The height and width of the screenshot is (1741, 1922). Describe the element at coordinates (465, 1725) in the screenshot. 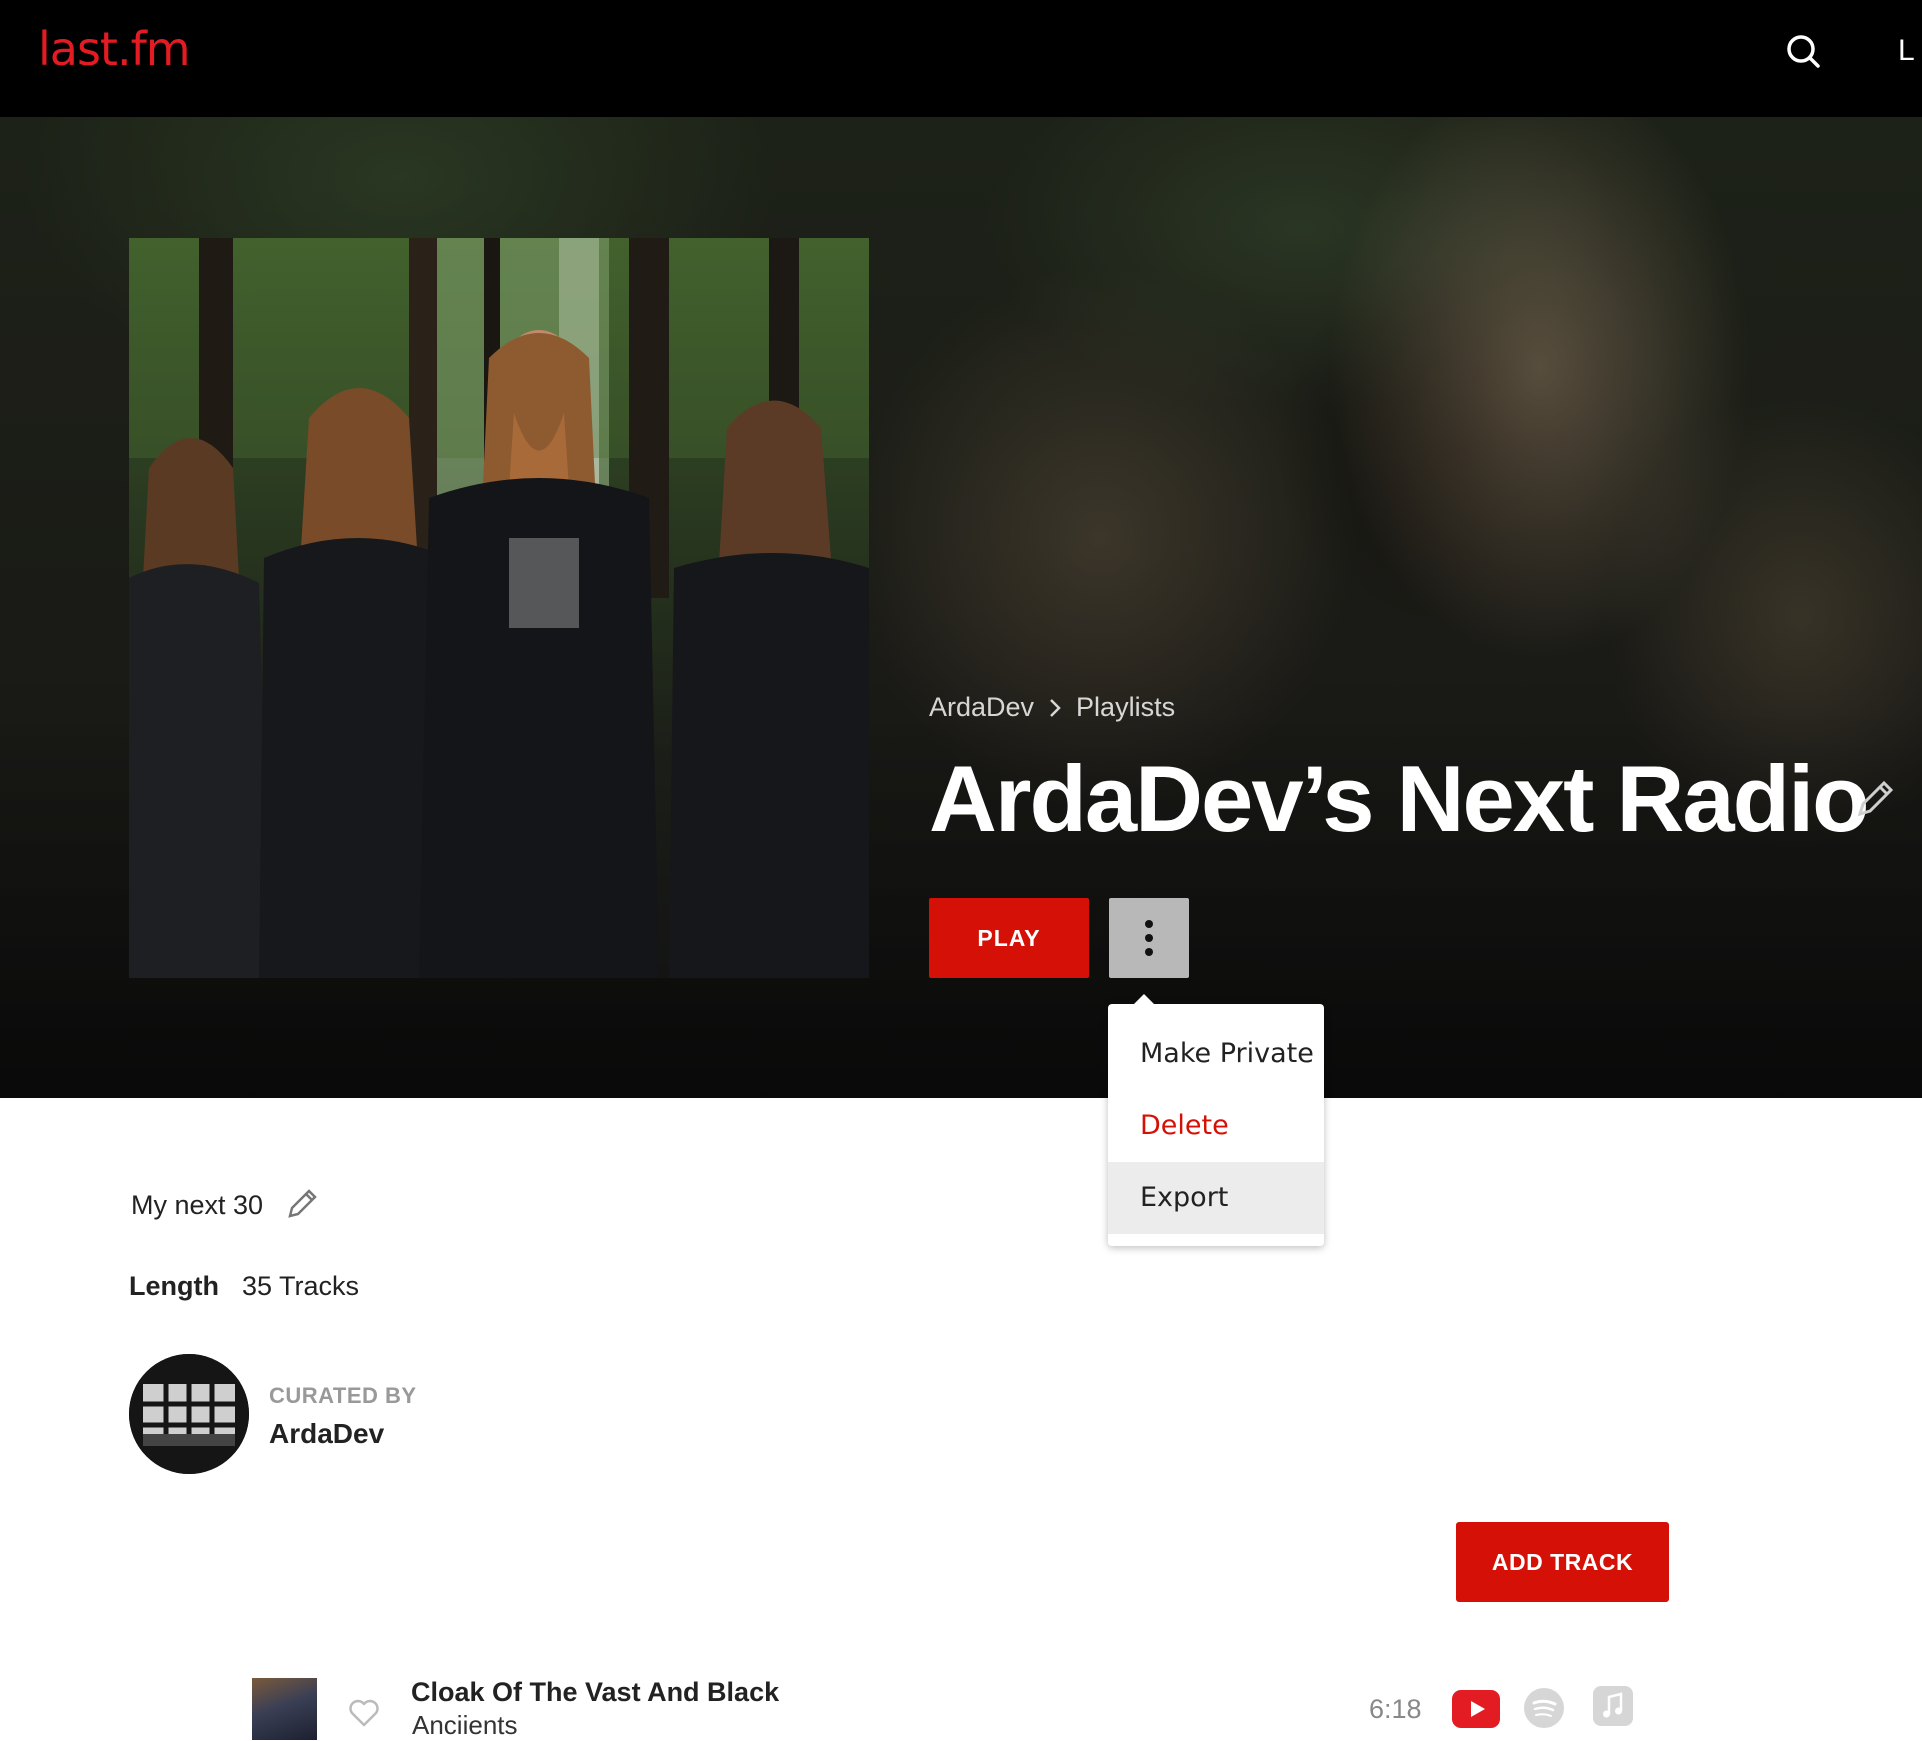

I see `track-artist-link: Anciients` at that location.